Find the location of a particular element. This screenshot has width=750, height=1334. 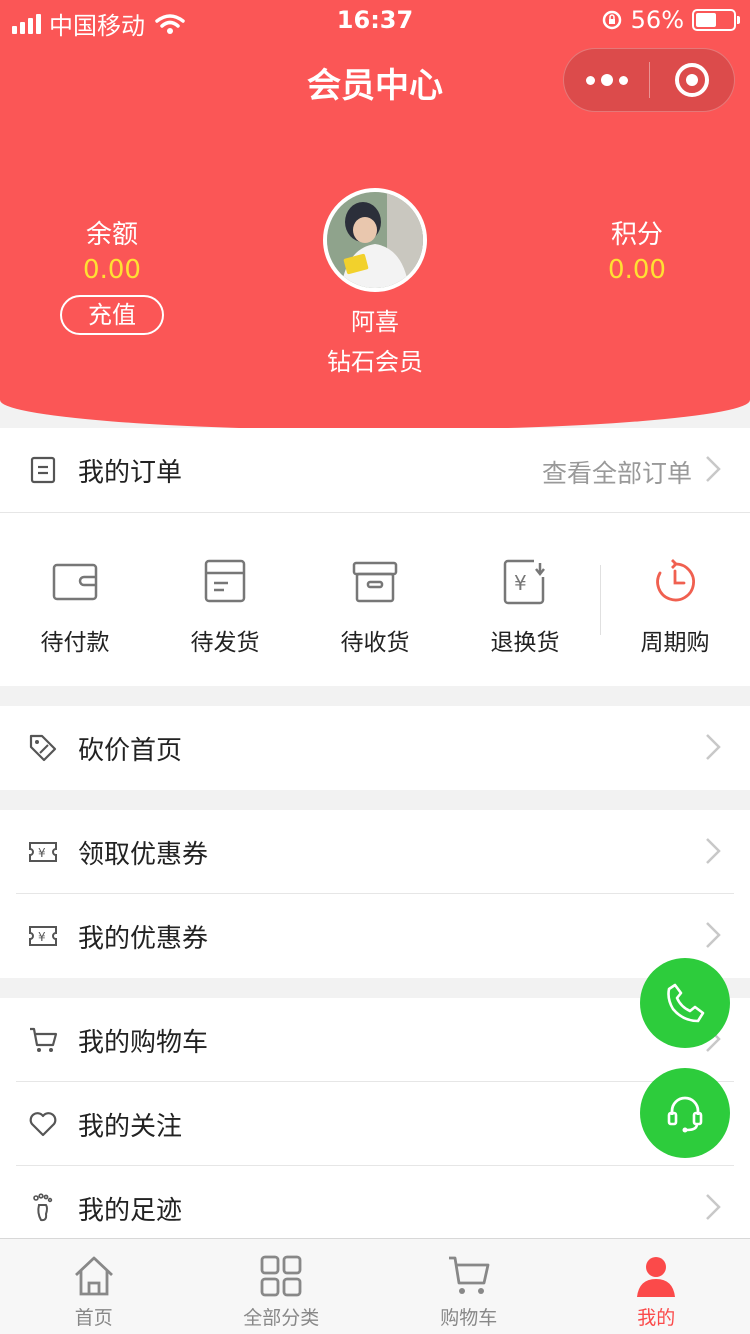

customer-service-button is located at coordinates (685, 1113).